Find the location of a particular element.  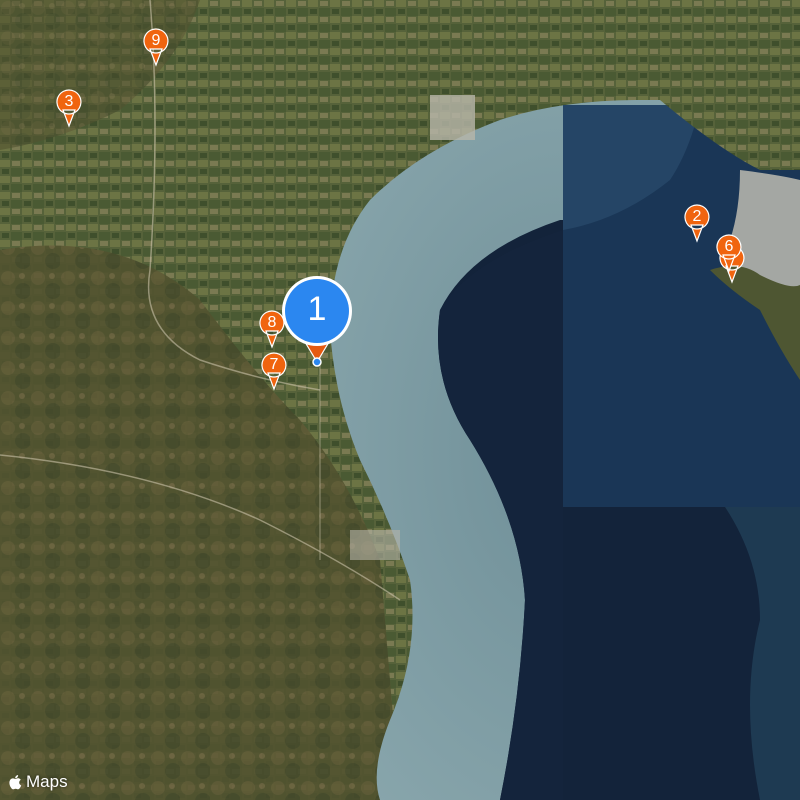

north-town is located at coordinates (452, 117).